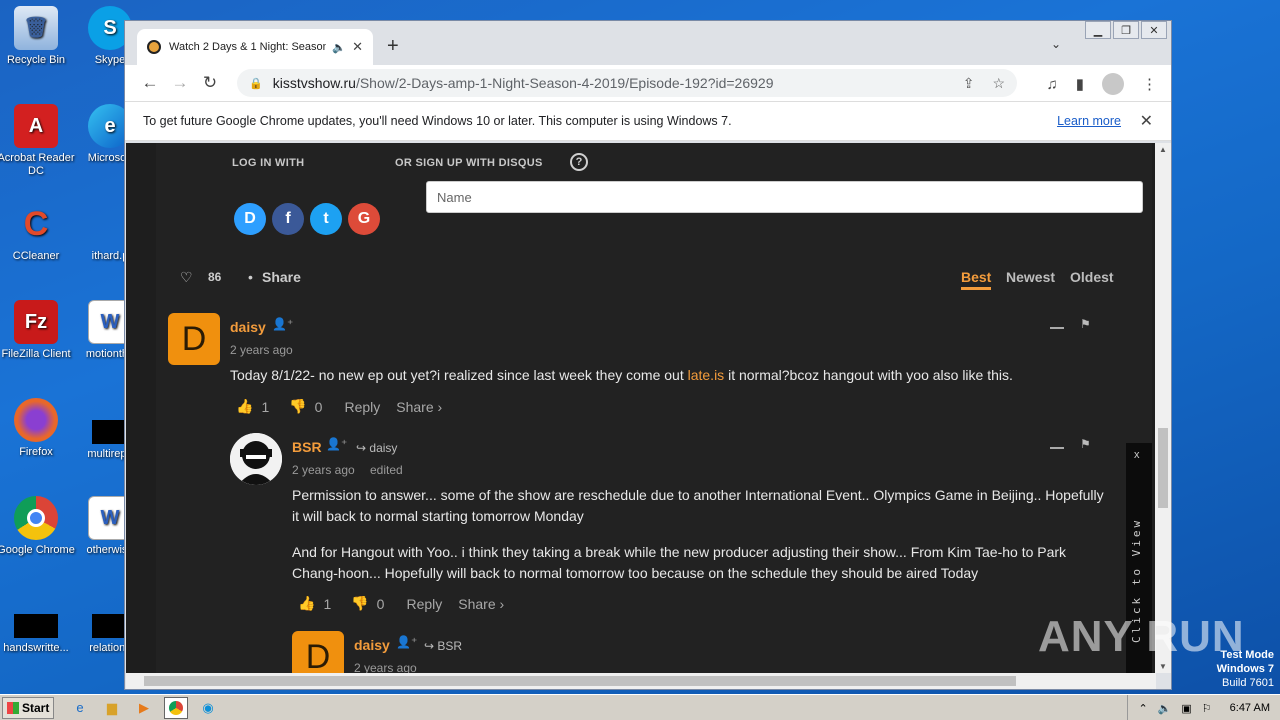 The image size is (1280, 720). What do you see at coordinates (969, 83) in the screenshot?
I see `share-icon: ⇪` at bounding box center [969, 83].